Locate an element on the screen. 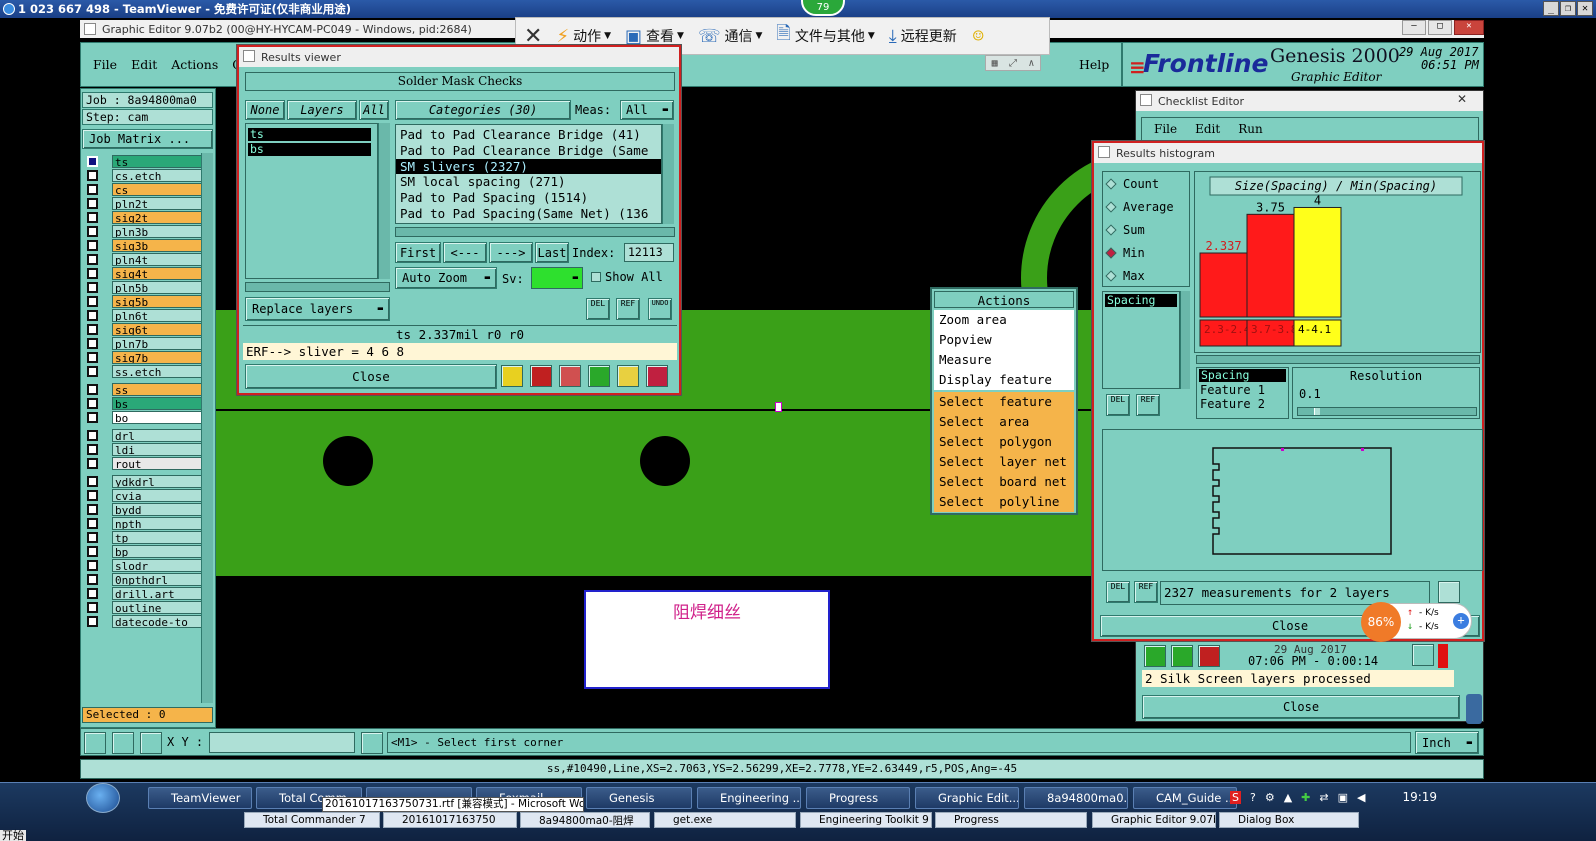 Image resolution: width=1596 pixels, height=841 pixels. teamviewer-tray-icon: ⇄ is located at coordinates (1323, 797).